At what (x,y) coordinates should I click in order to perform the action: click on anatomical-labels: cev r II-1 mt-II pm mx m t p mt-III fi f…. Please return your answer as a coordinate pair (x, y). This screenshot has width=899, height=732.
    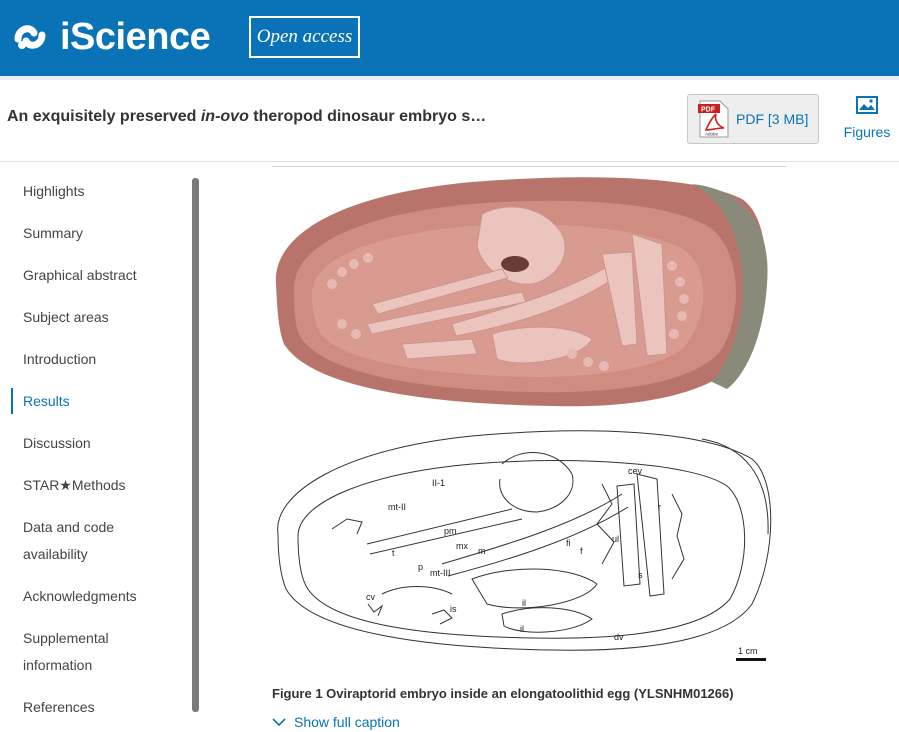
    Looking at the image, I should click on (513, 554).